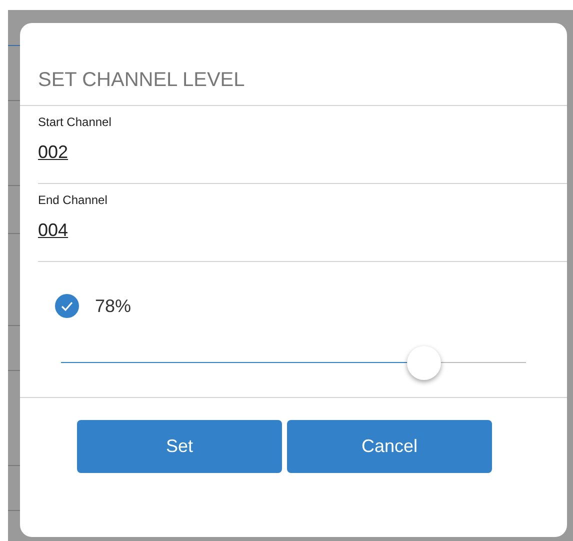 This screenshot has height=541, width=573. What do you see at coordinates (113, 306) in the screenshot?
I see `level-reading: 78%` at bounding box center [113, 306].